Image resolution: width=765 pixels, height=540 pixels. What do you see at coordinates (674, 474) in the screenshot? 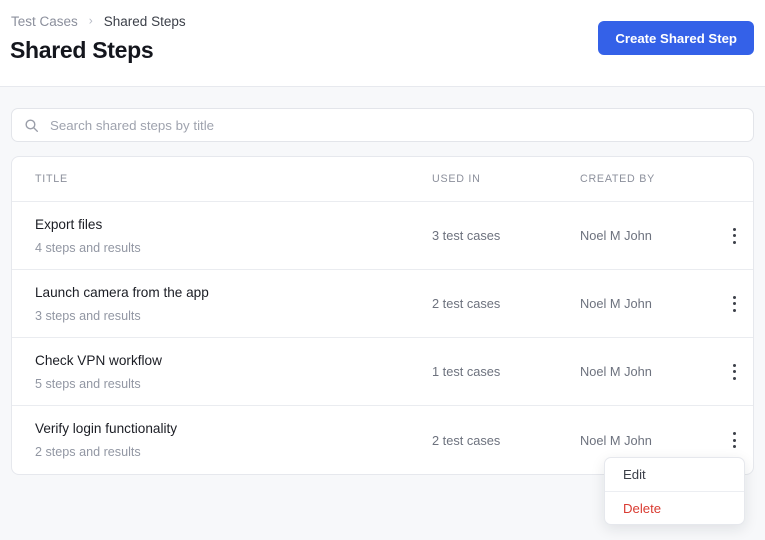
I see `context-menu-item-edit: Edit` at bounding box center [674, 474].